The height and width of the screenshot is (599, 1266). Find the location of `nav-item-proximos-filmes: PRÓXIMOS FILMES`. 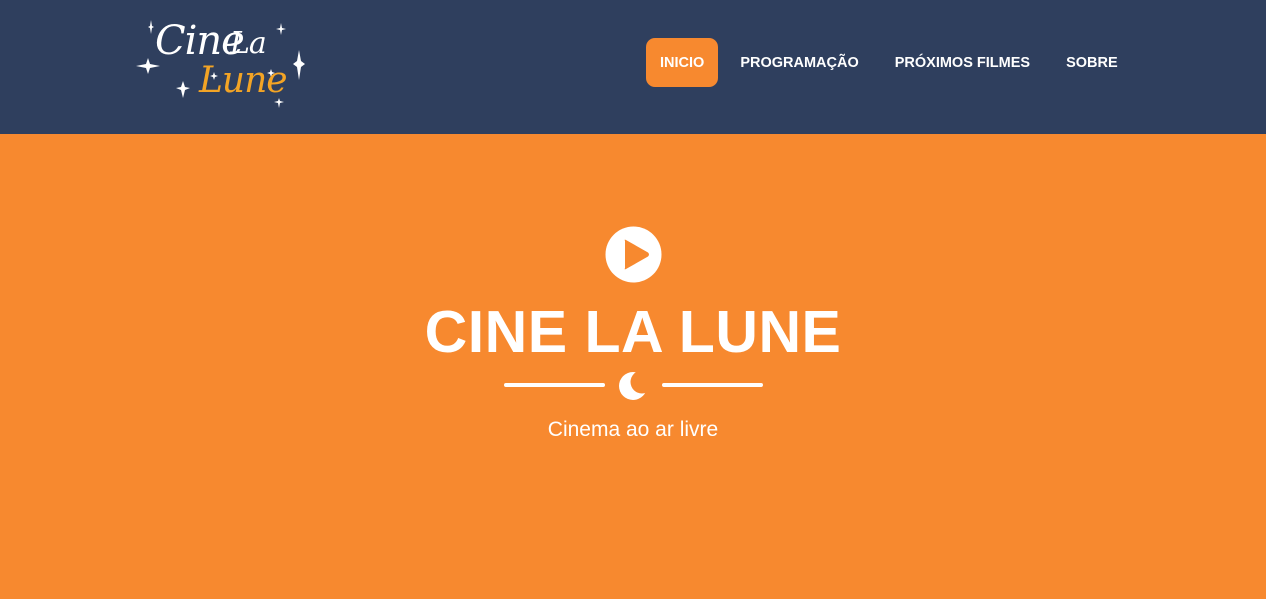

nav-item-proximos-filmes: PRÓXIMOS FILMES is located at coordinates (962, 62).